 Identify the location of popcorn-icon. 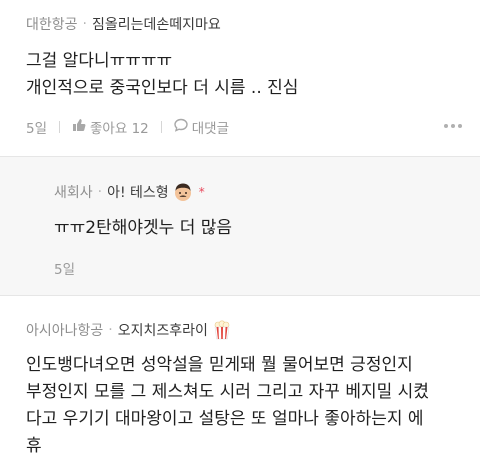
(222, 330).